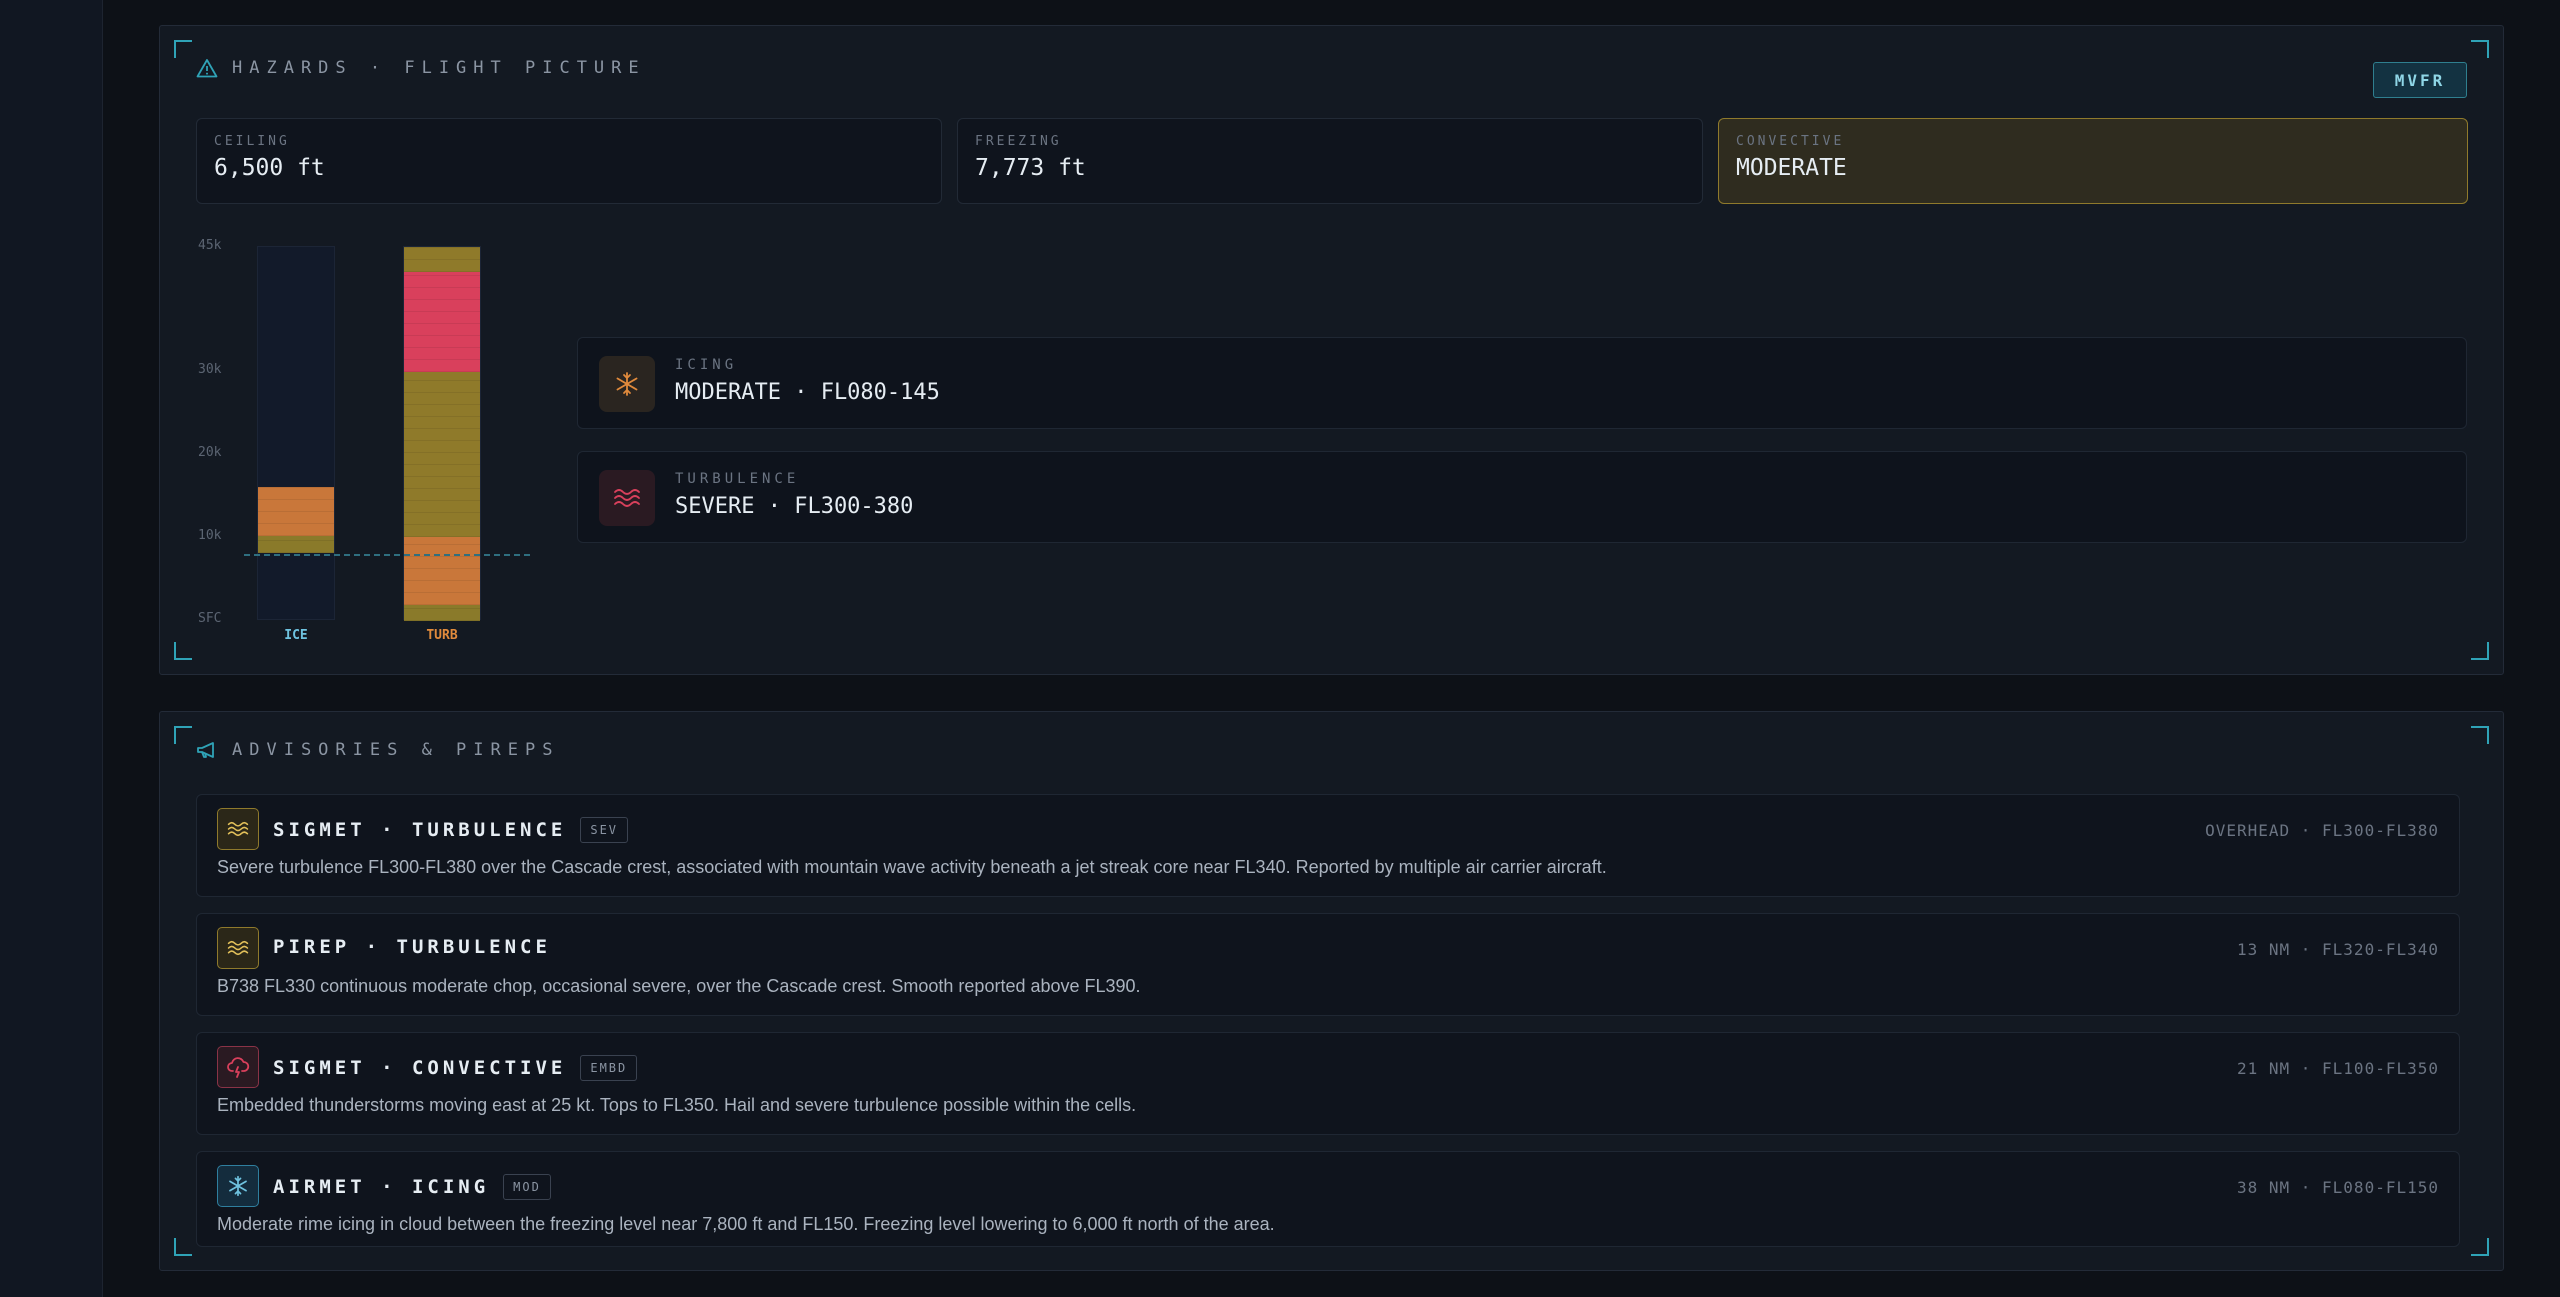 This screenshot has width=2560, height=1297. Describe the element at coordinates (2337, 1187) in the screenshot. I see `advisory-meta: 38 NM · FL080-FL150` at that location.